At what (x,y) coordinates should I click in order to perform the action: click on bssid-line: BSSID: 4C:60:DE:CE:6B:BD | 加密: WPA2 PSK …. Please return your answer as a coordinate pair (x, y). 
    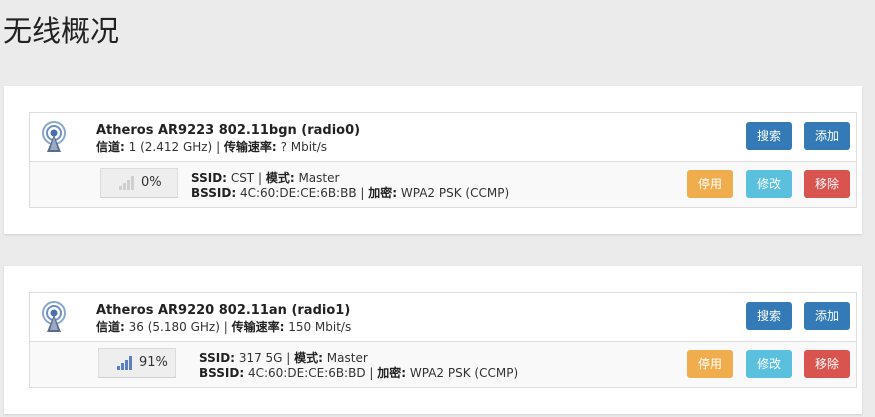
    Looking at the image, I should click on (359, 373).